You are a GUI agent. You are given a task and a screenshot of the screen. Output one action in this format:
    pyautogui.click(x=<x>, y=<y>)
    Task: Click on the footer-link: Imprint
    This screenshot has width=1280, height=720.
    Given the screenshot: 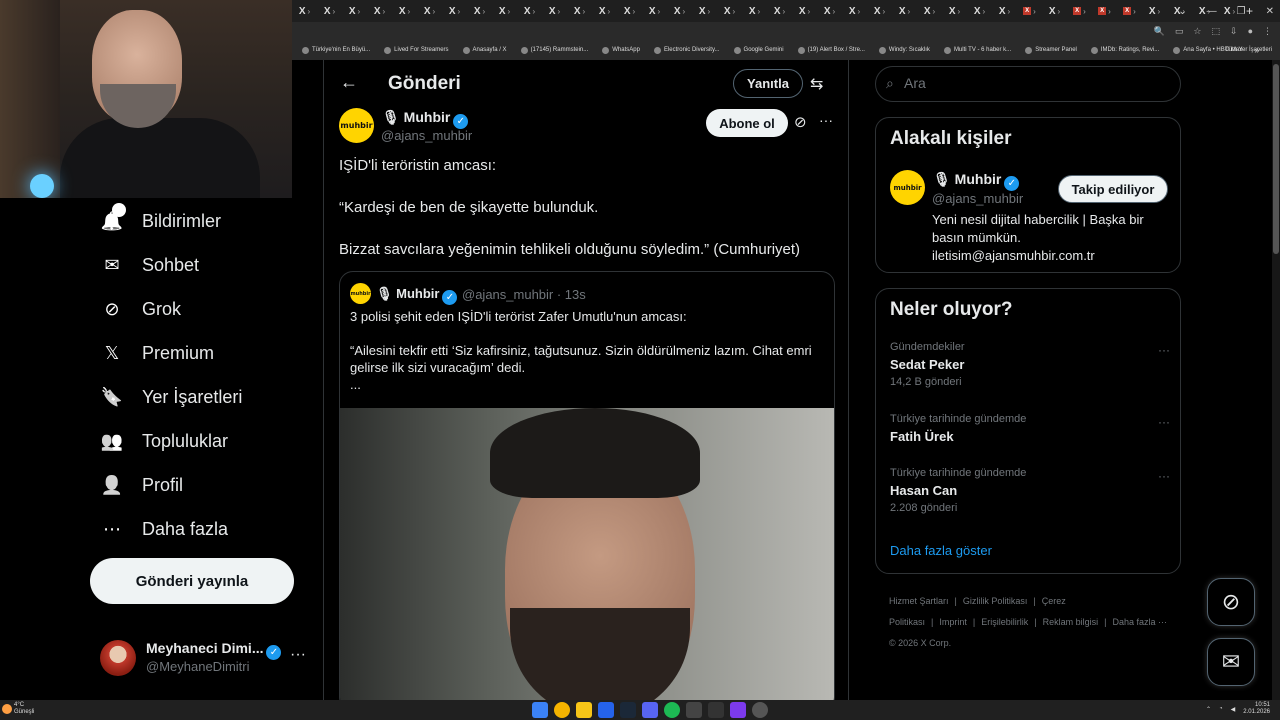 What is the action you would take?
    pyautogui.click(x=953, y=622)
    